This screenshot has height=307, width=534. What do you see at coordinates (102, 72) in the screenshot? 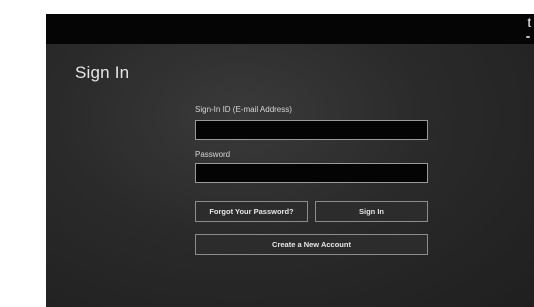
I see `page-title: Sign In` at bounding box center [102, 72].